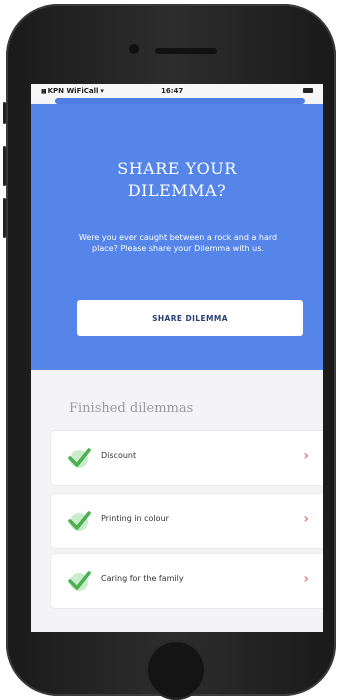 The height and width of the screenshot is (700, 342). What do you see at coordinates (4, 166) in the screenshot?
I see `volume-up-button` at bounding box center [4, 166].